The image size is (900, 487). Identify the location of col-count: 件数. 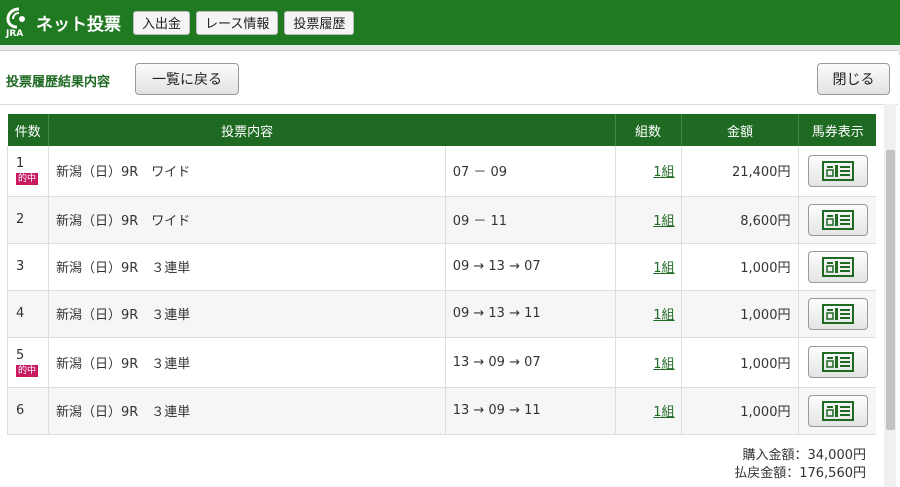
(28, 130).